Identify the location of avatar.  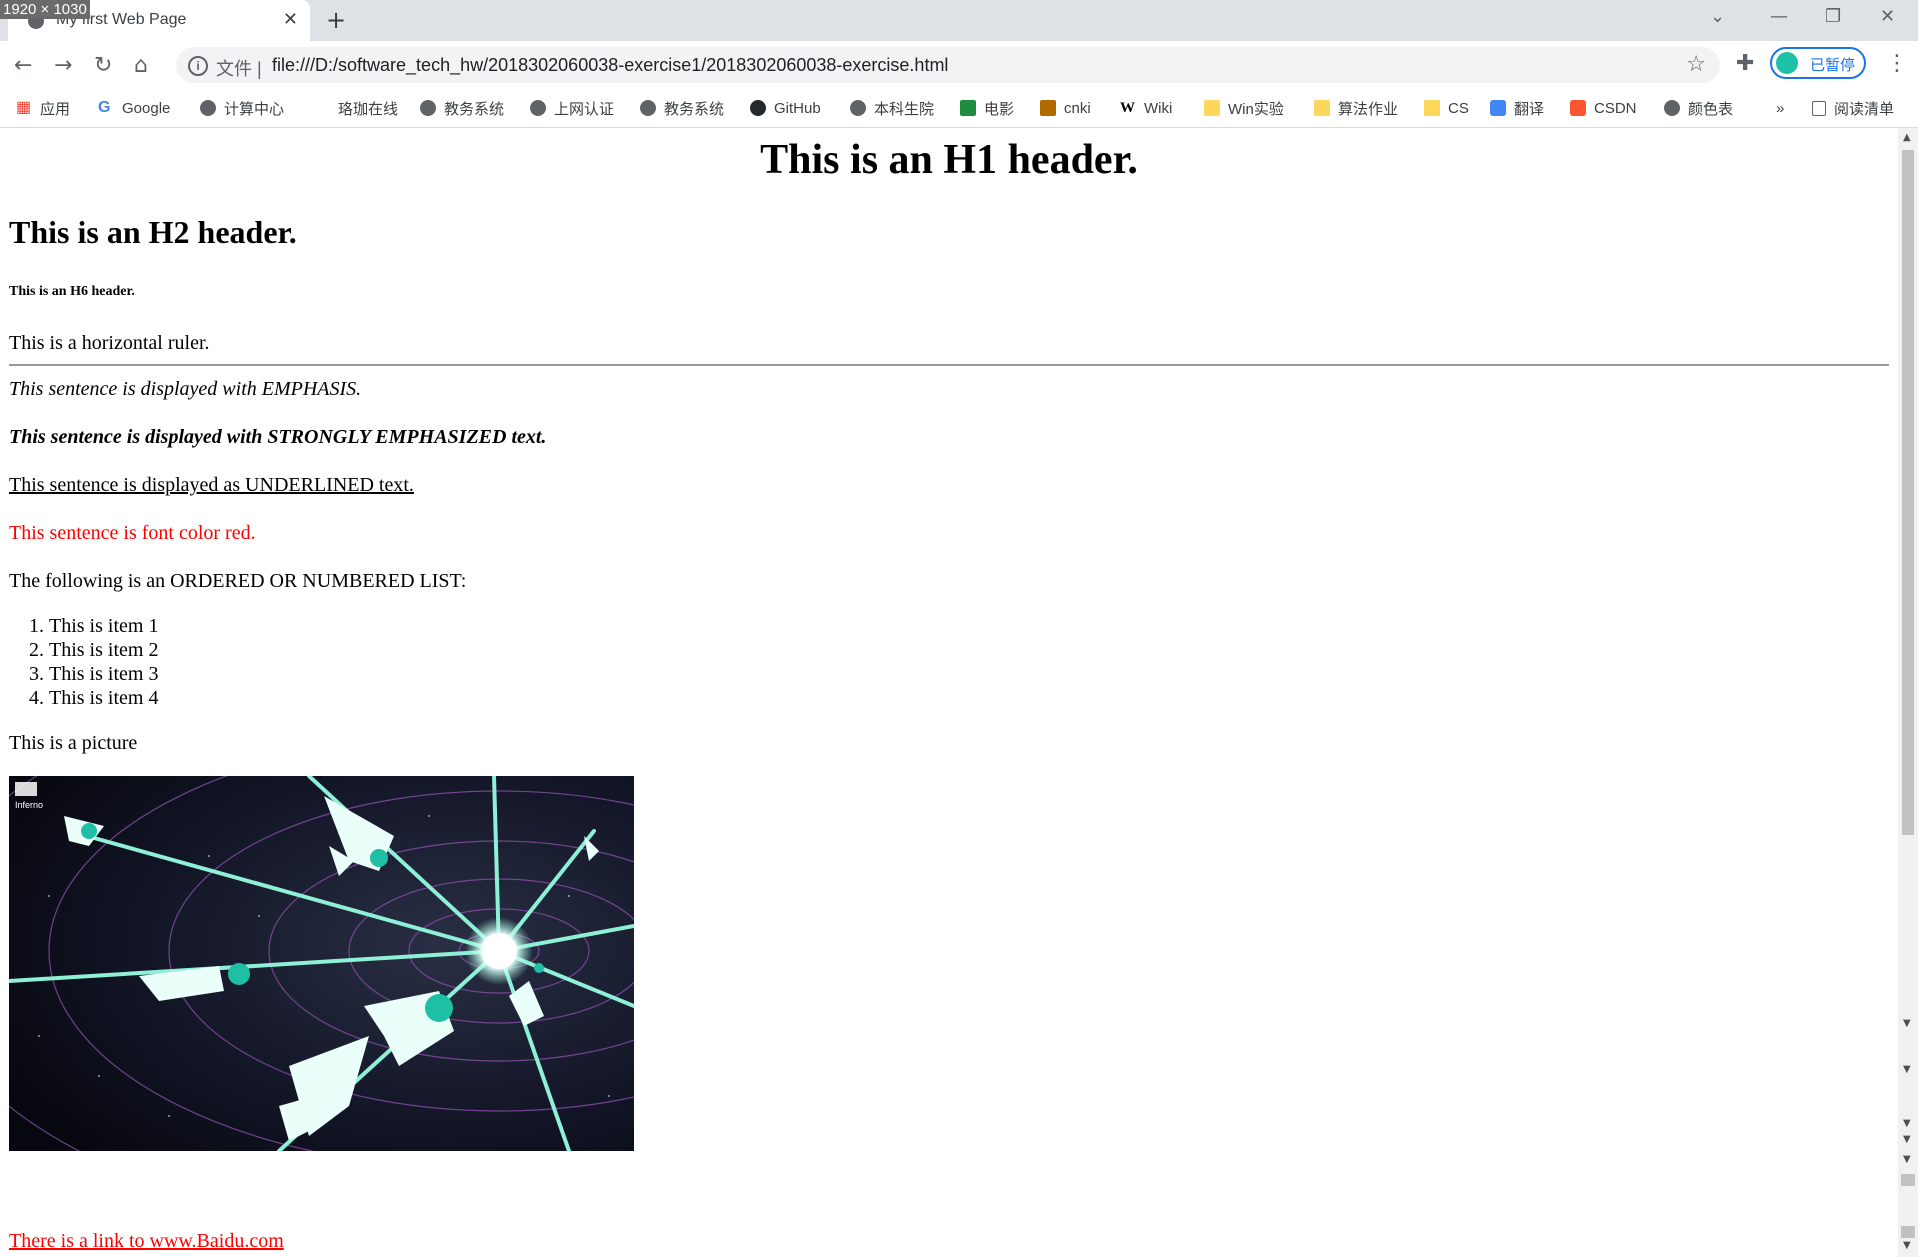
(1787, 63).